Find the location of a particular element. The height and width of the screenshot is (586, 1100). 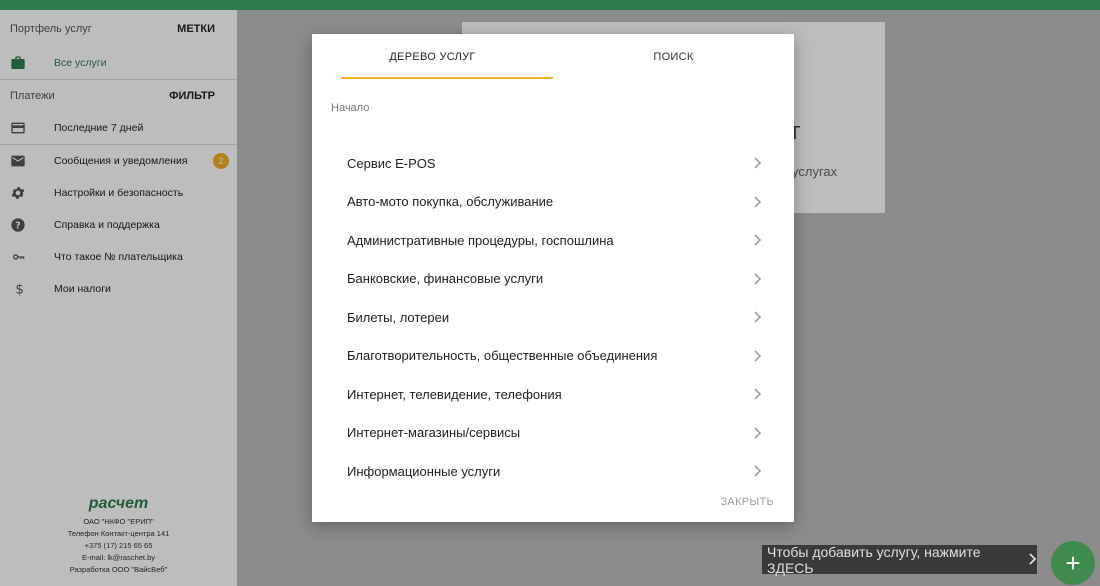

list-item-label: Сервис E-POS is located at coordinates (391, 163).